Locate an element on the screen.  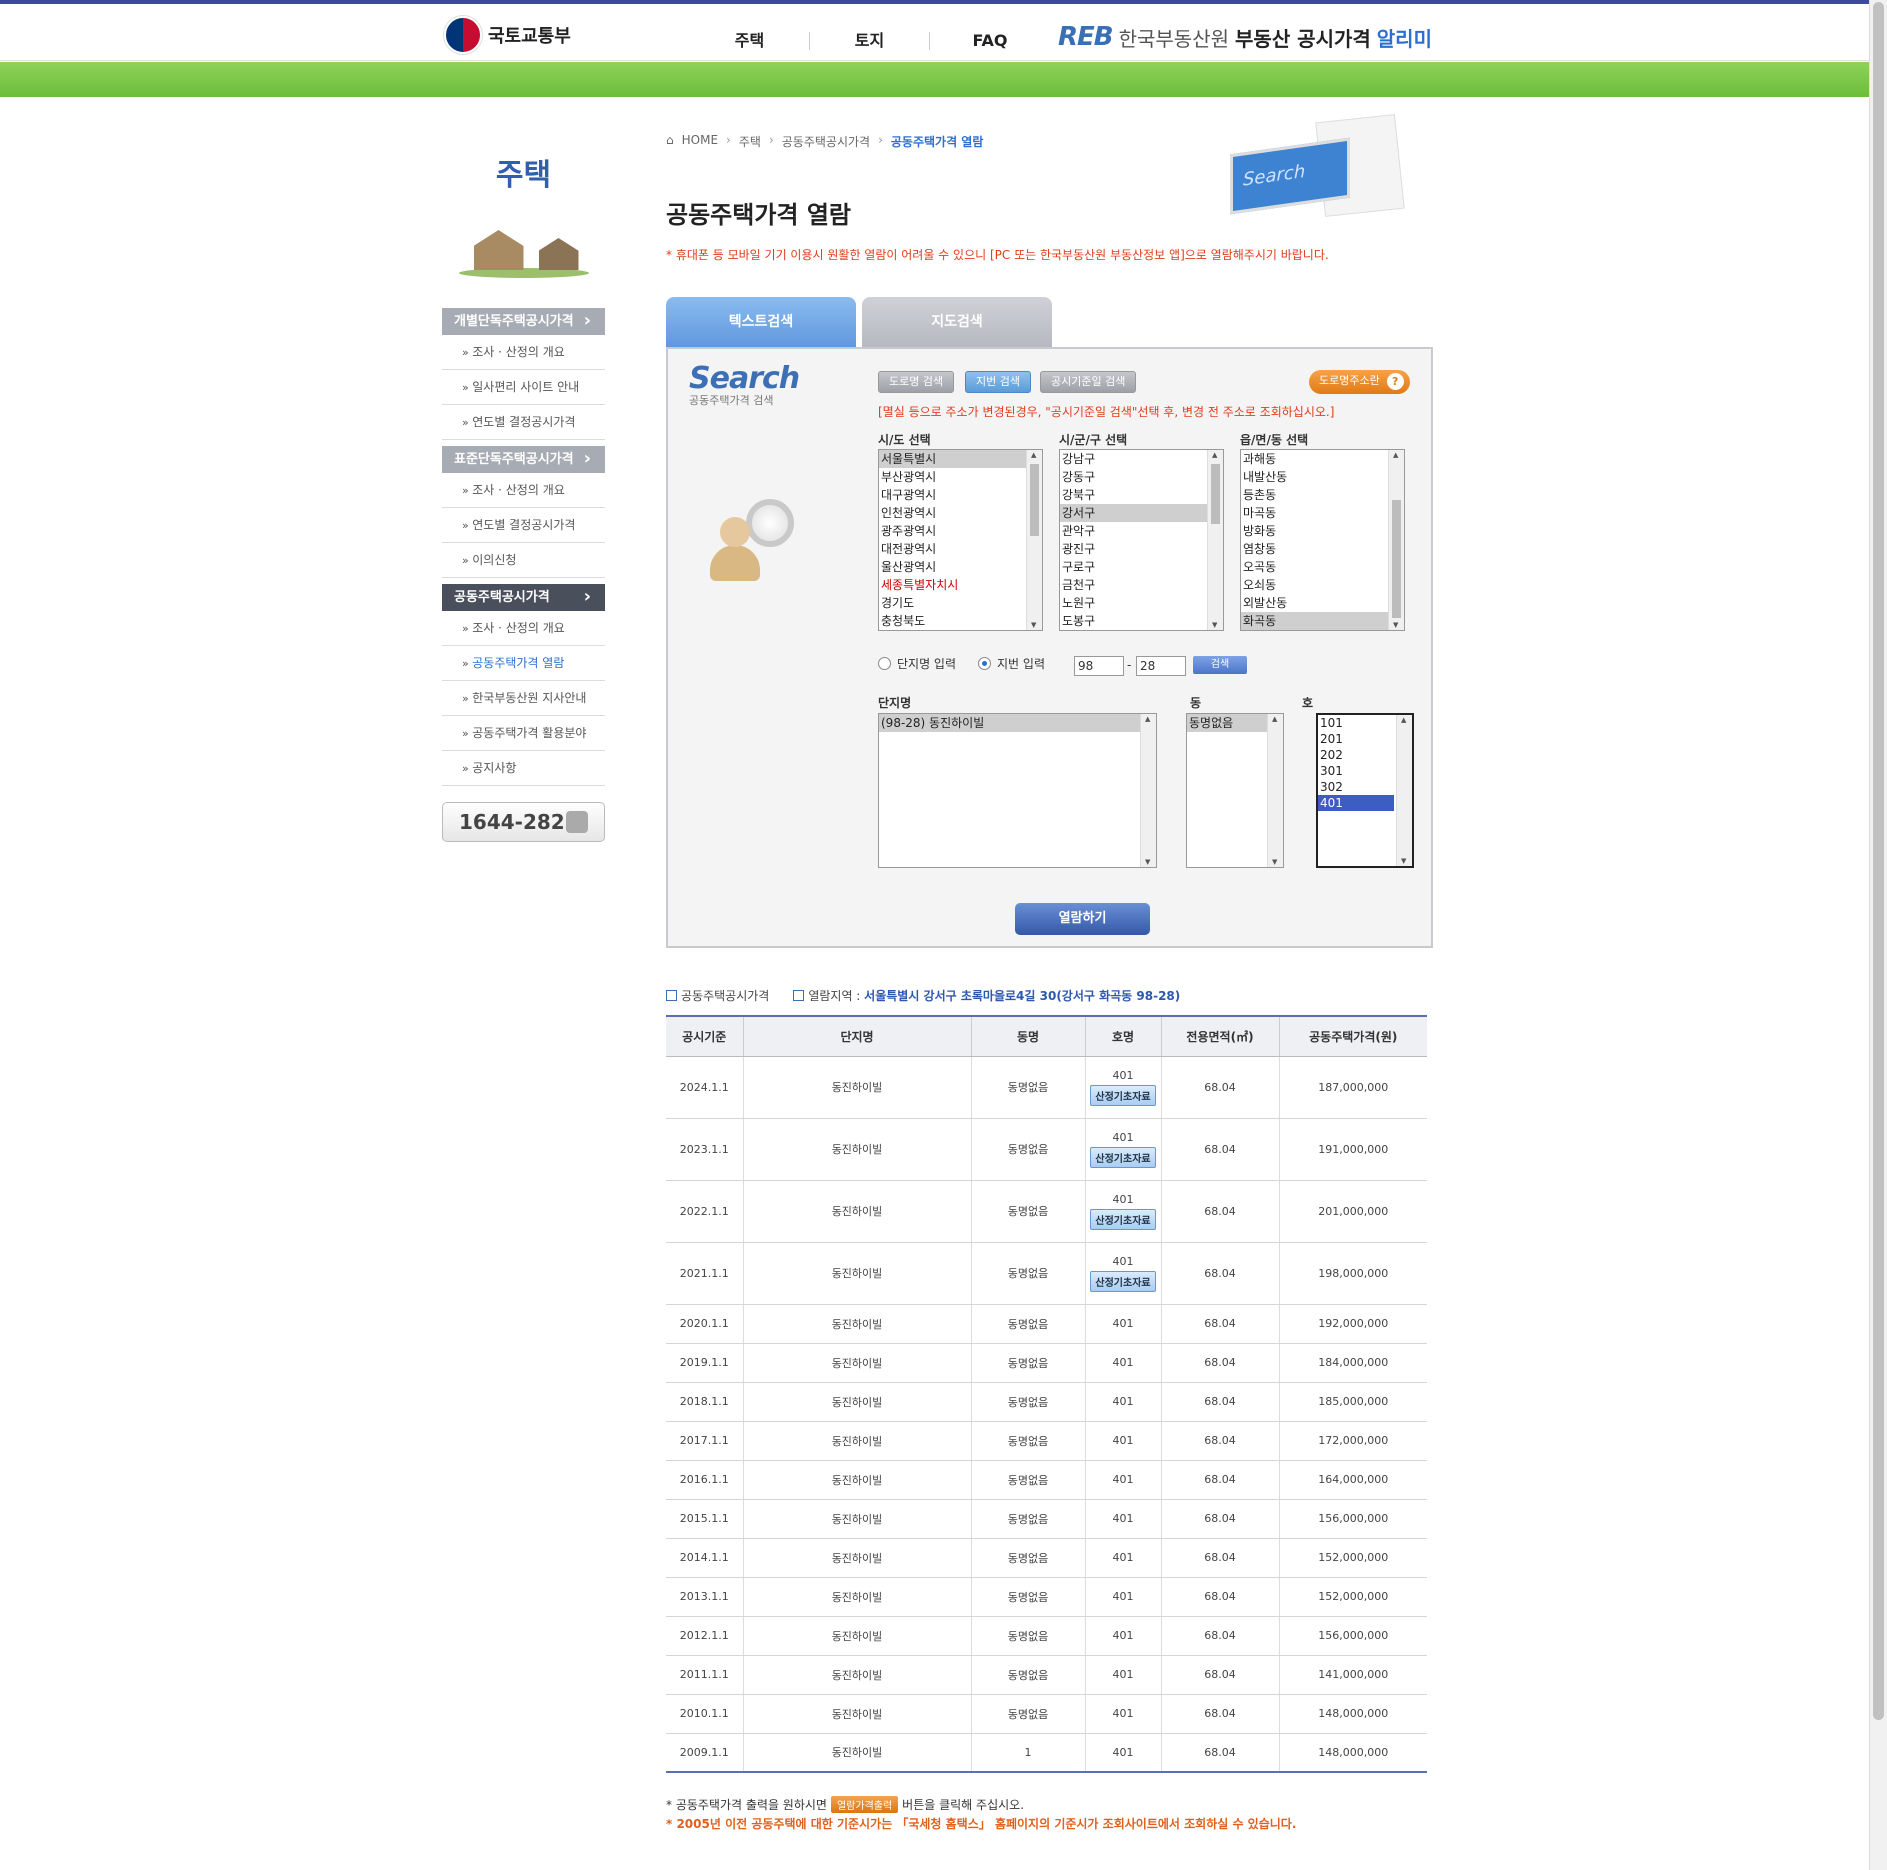
dong-select: 과해동 내발산동 등촌동 마곡동 방화동 염창동 오곡동 오쇠동 외발산동 화곡동 ▲ ▼ is located at coordinates (1322, 540).